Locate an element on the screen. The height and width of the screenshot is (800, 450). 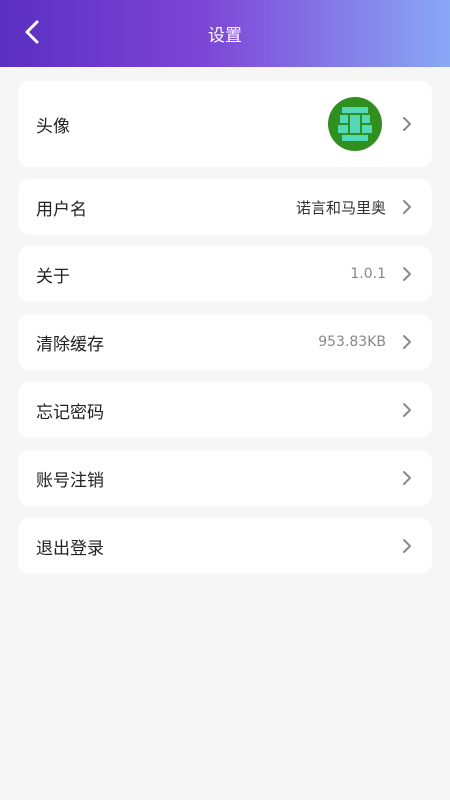
settings-item-username: 用户名 诺言和马里奥 is located at coordinates (225, 207).